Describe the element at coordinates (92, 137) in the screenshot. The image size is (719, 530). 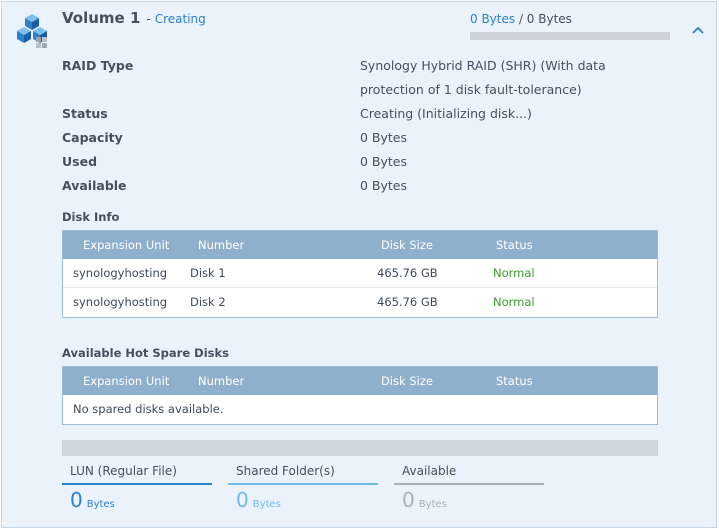
I see `prop-label: Capacity` at that location.